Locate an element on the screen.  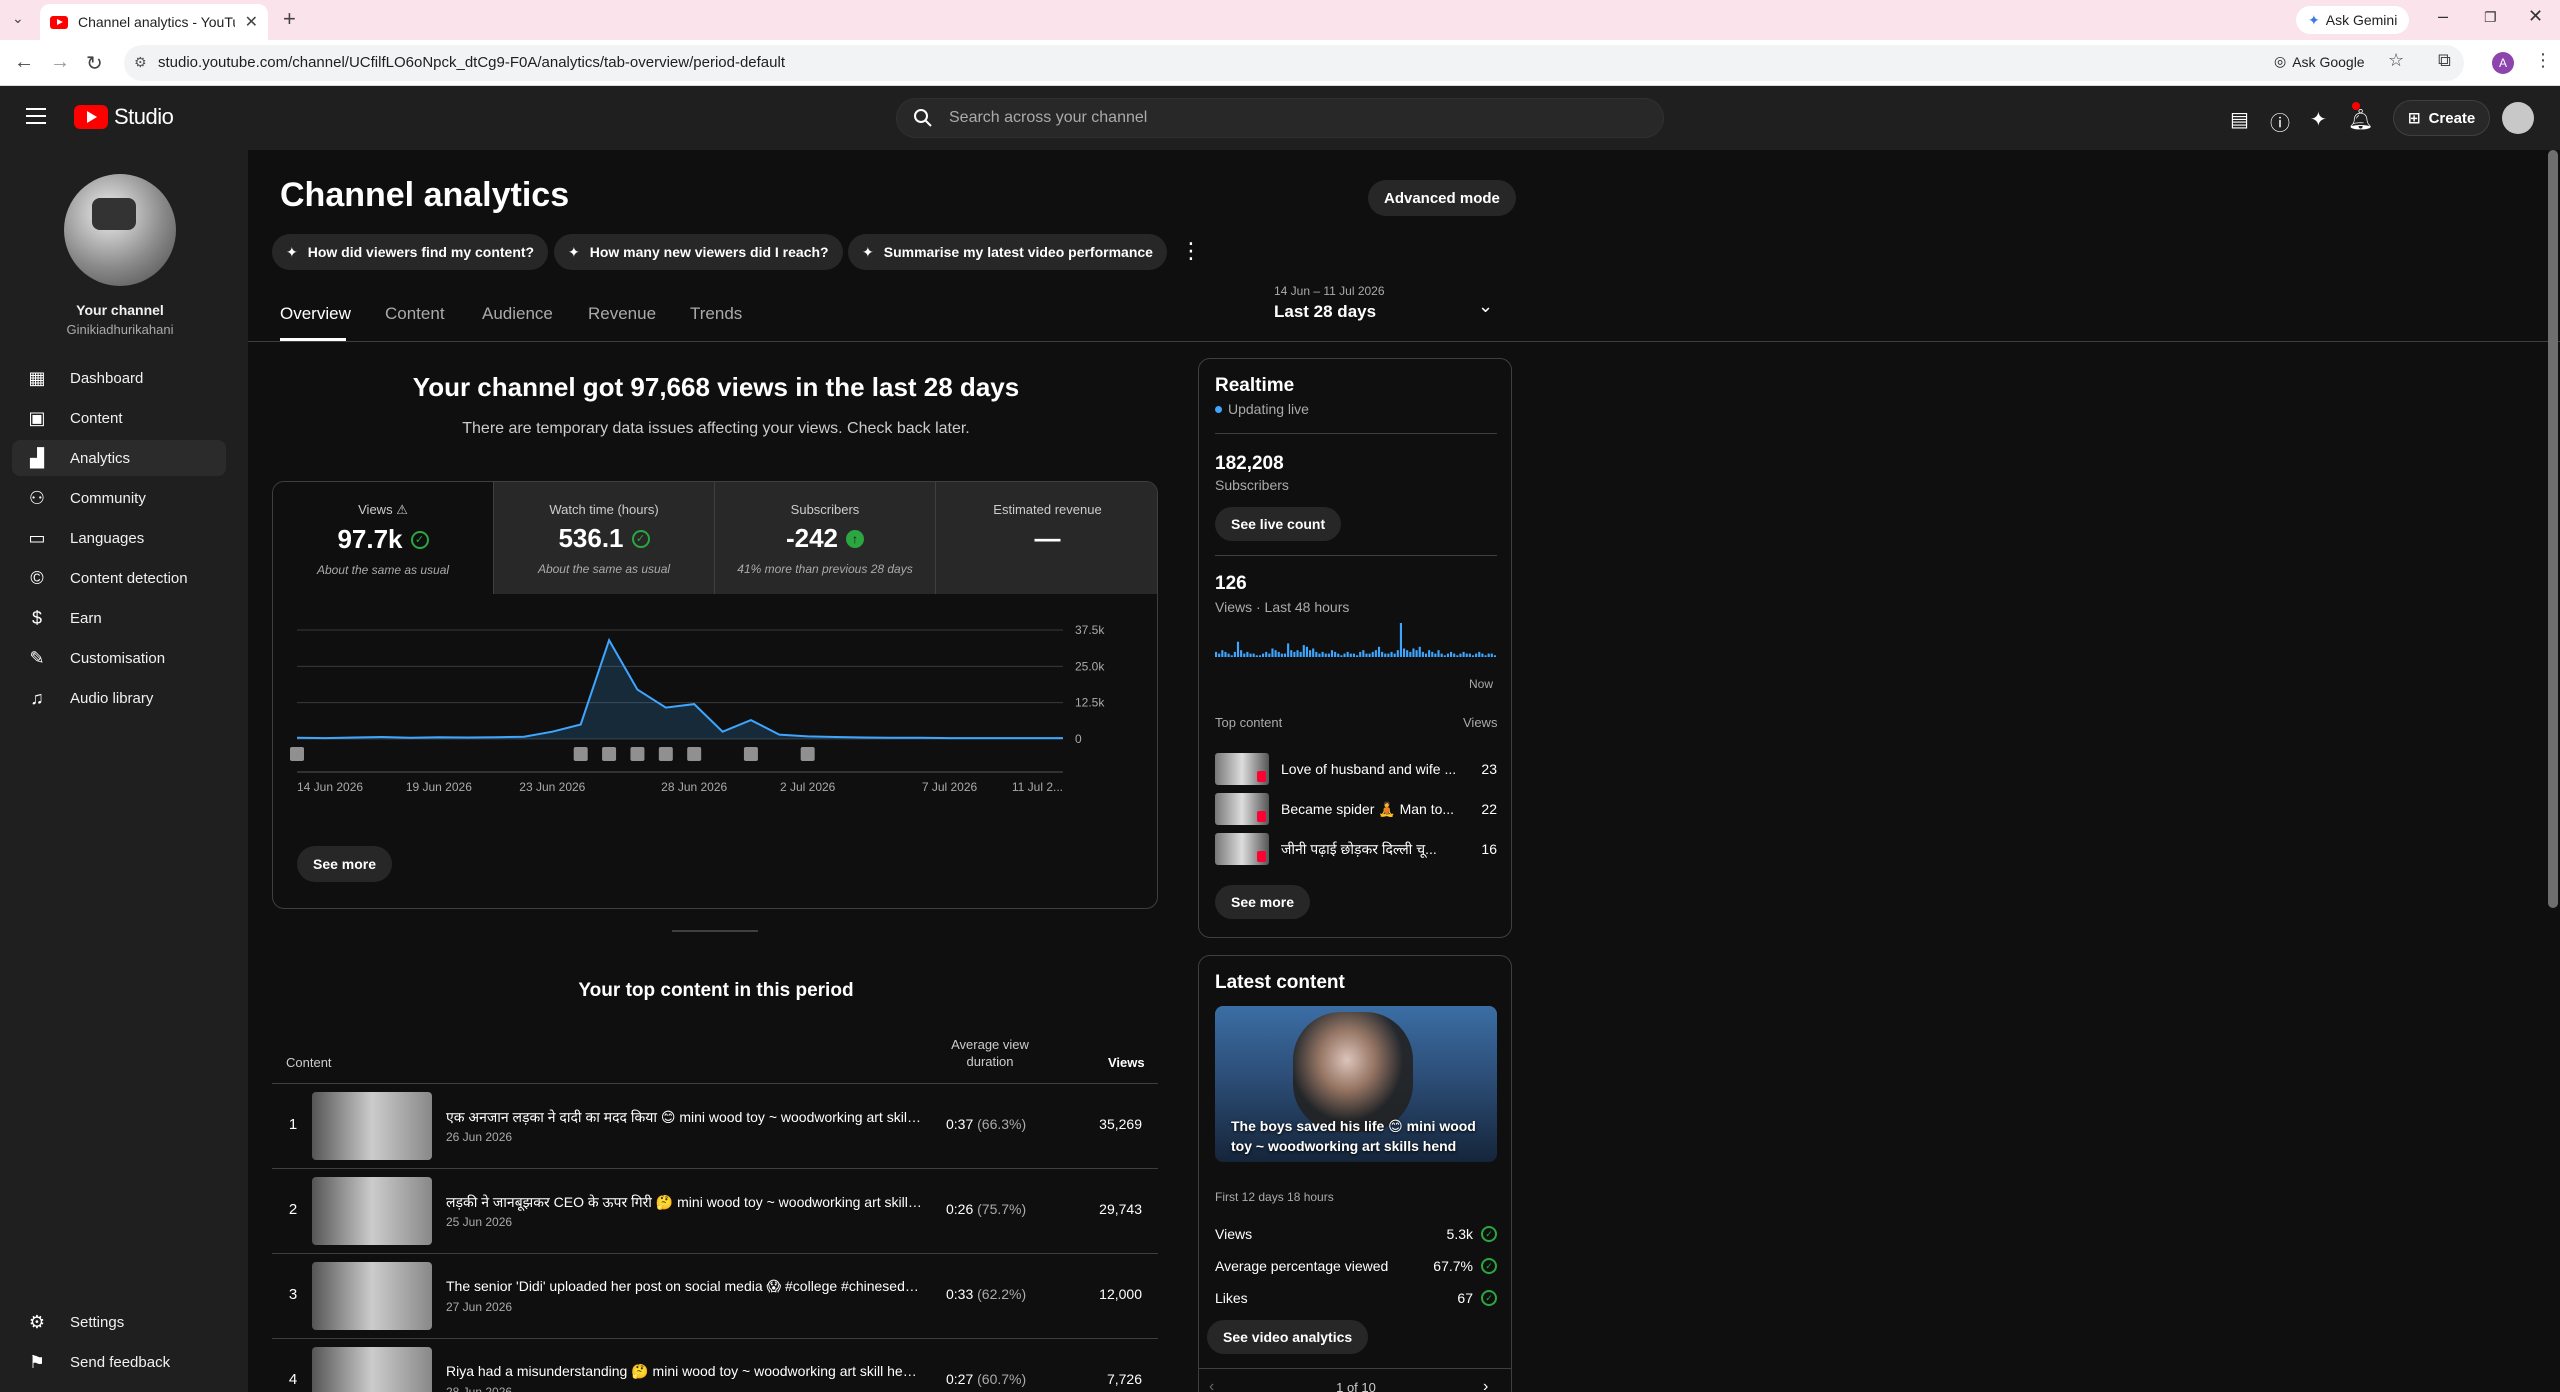
bookmark-star-icon: ☆ is located at coordinates (2396, 60).